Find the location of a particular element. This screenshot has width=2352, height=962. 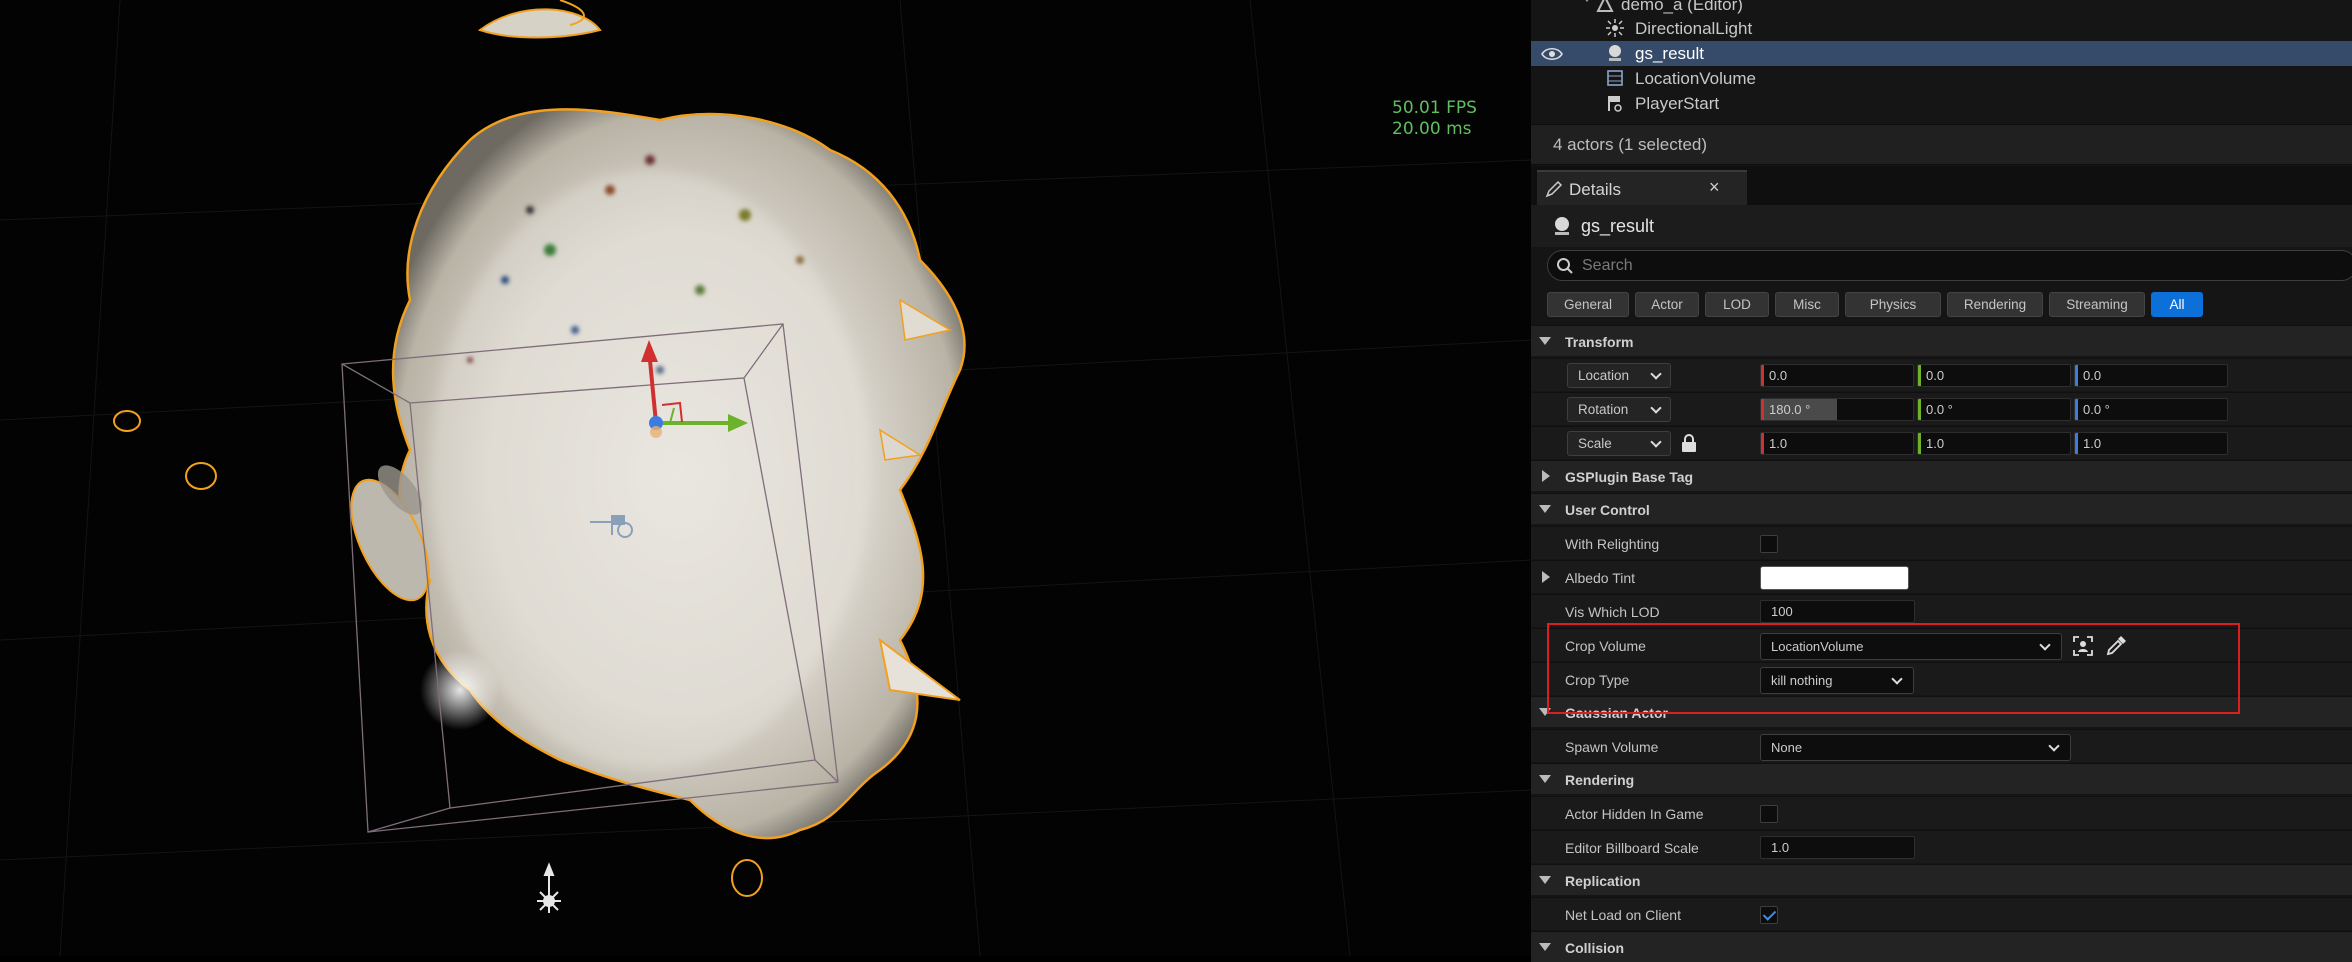

tab-details: Details × is located at coordinates (1642, 187).